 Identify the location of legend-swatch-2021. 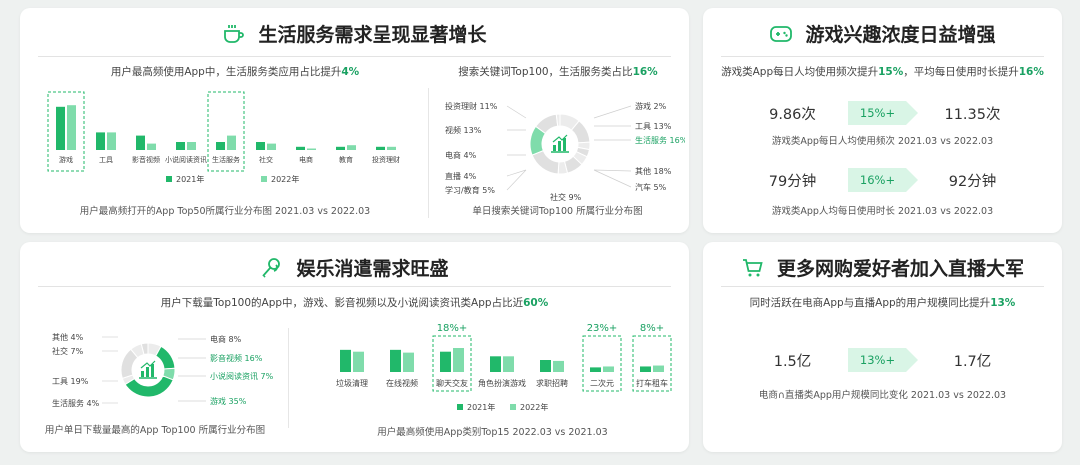
(169, 179).